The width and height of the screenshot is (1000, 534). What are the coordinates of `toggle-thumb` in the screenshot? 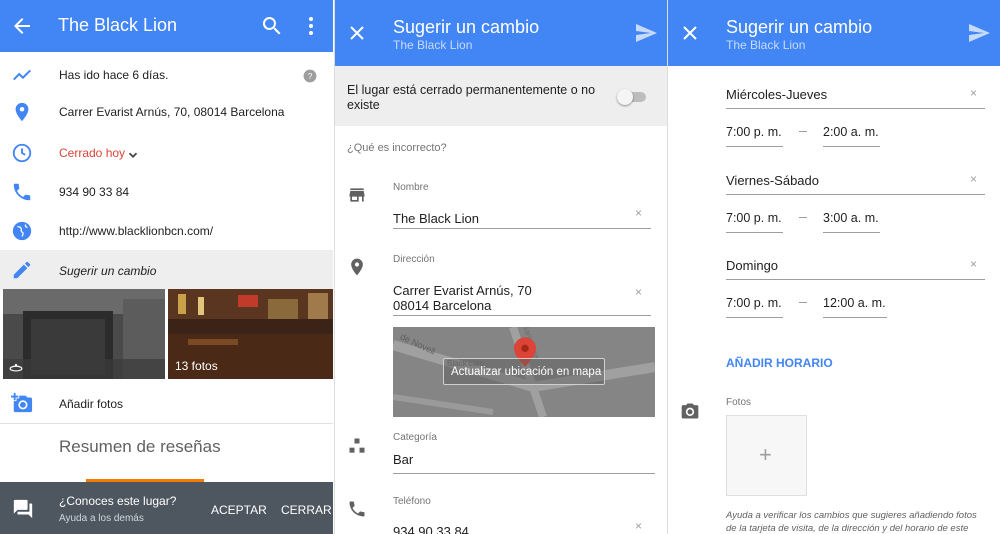 It's located at (625, 97).